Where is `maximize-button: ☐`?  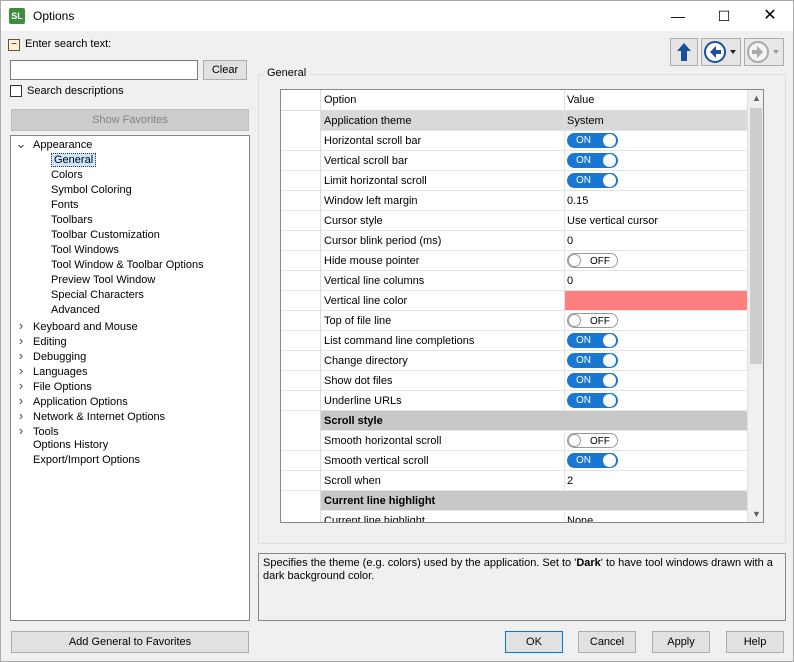 maximize-button: ☐ is located at coordinates (724, 16).